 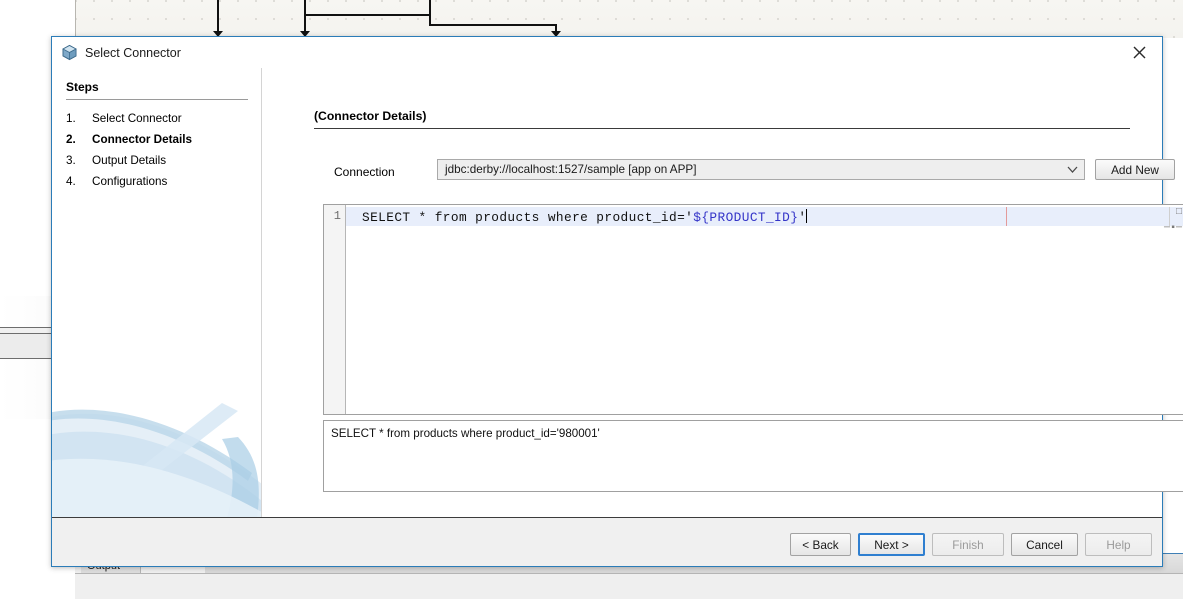 What do you see at coordinates (364, 172) in the screenshot?
I see `connection-label: Connection` at bounding box center [364, 172].